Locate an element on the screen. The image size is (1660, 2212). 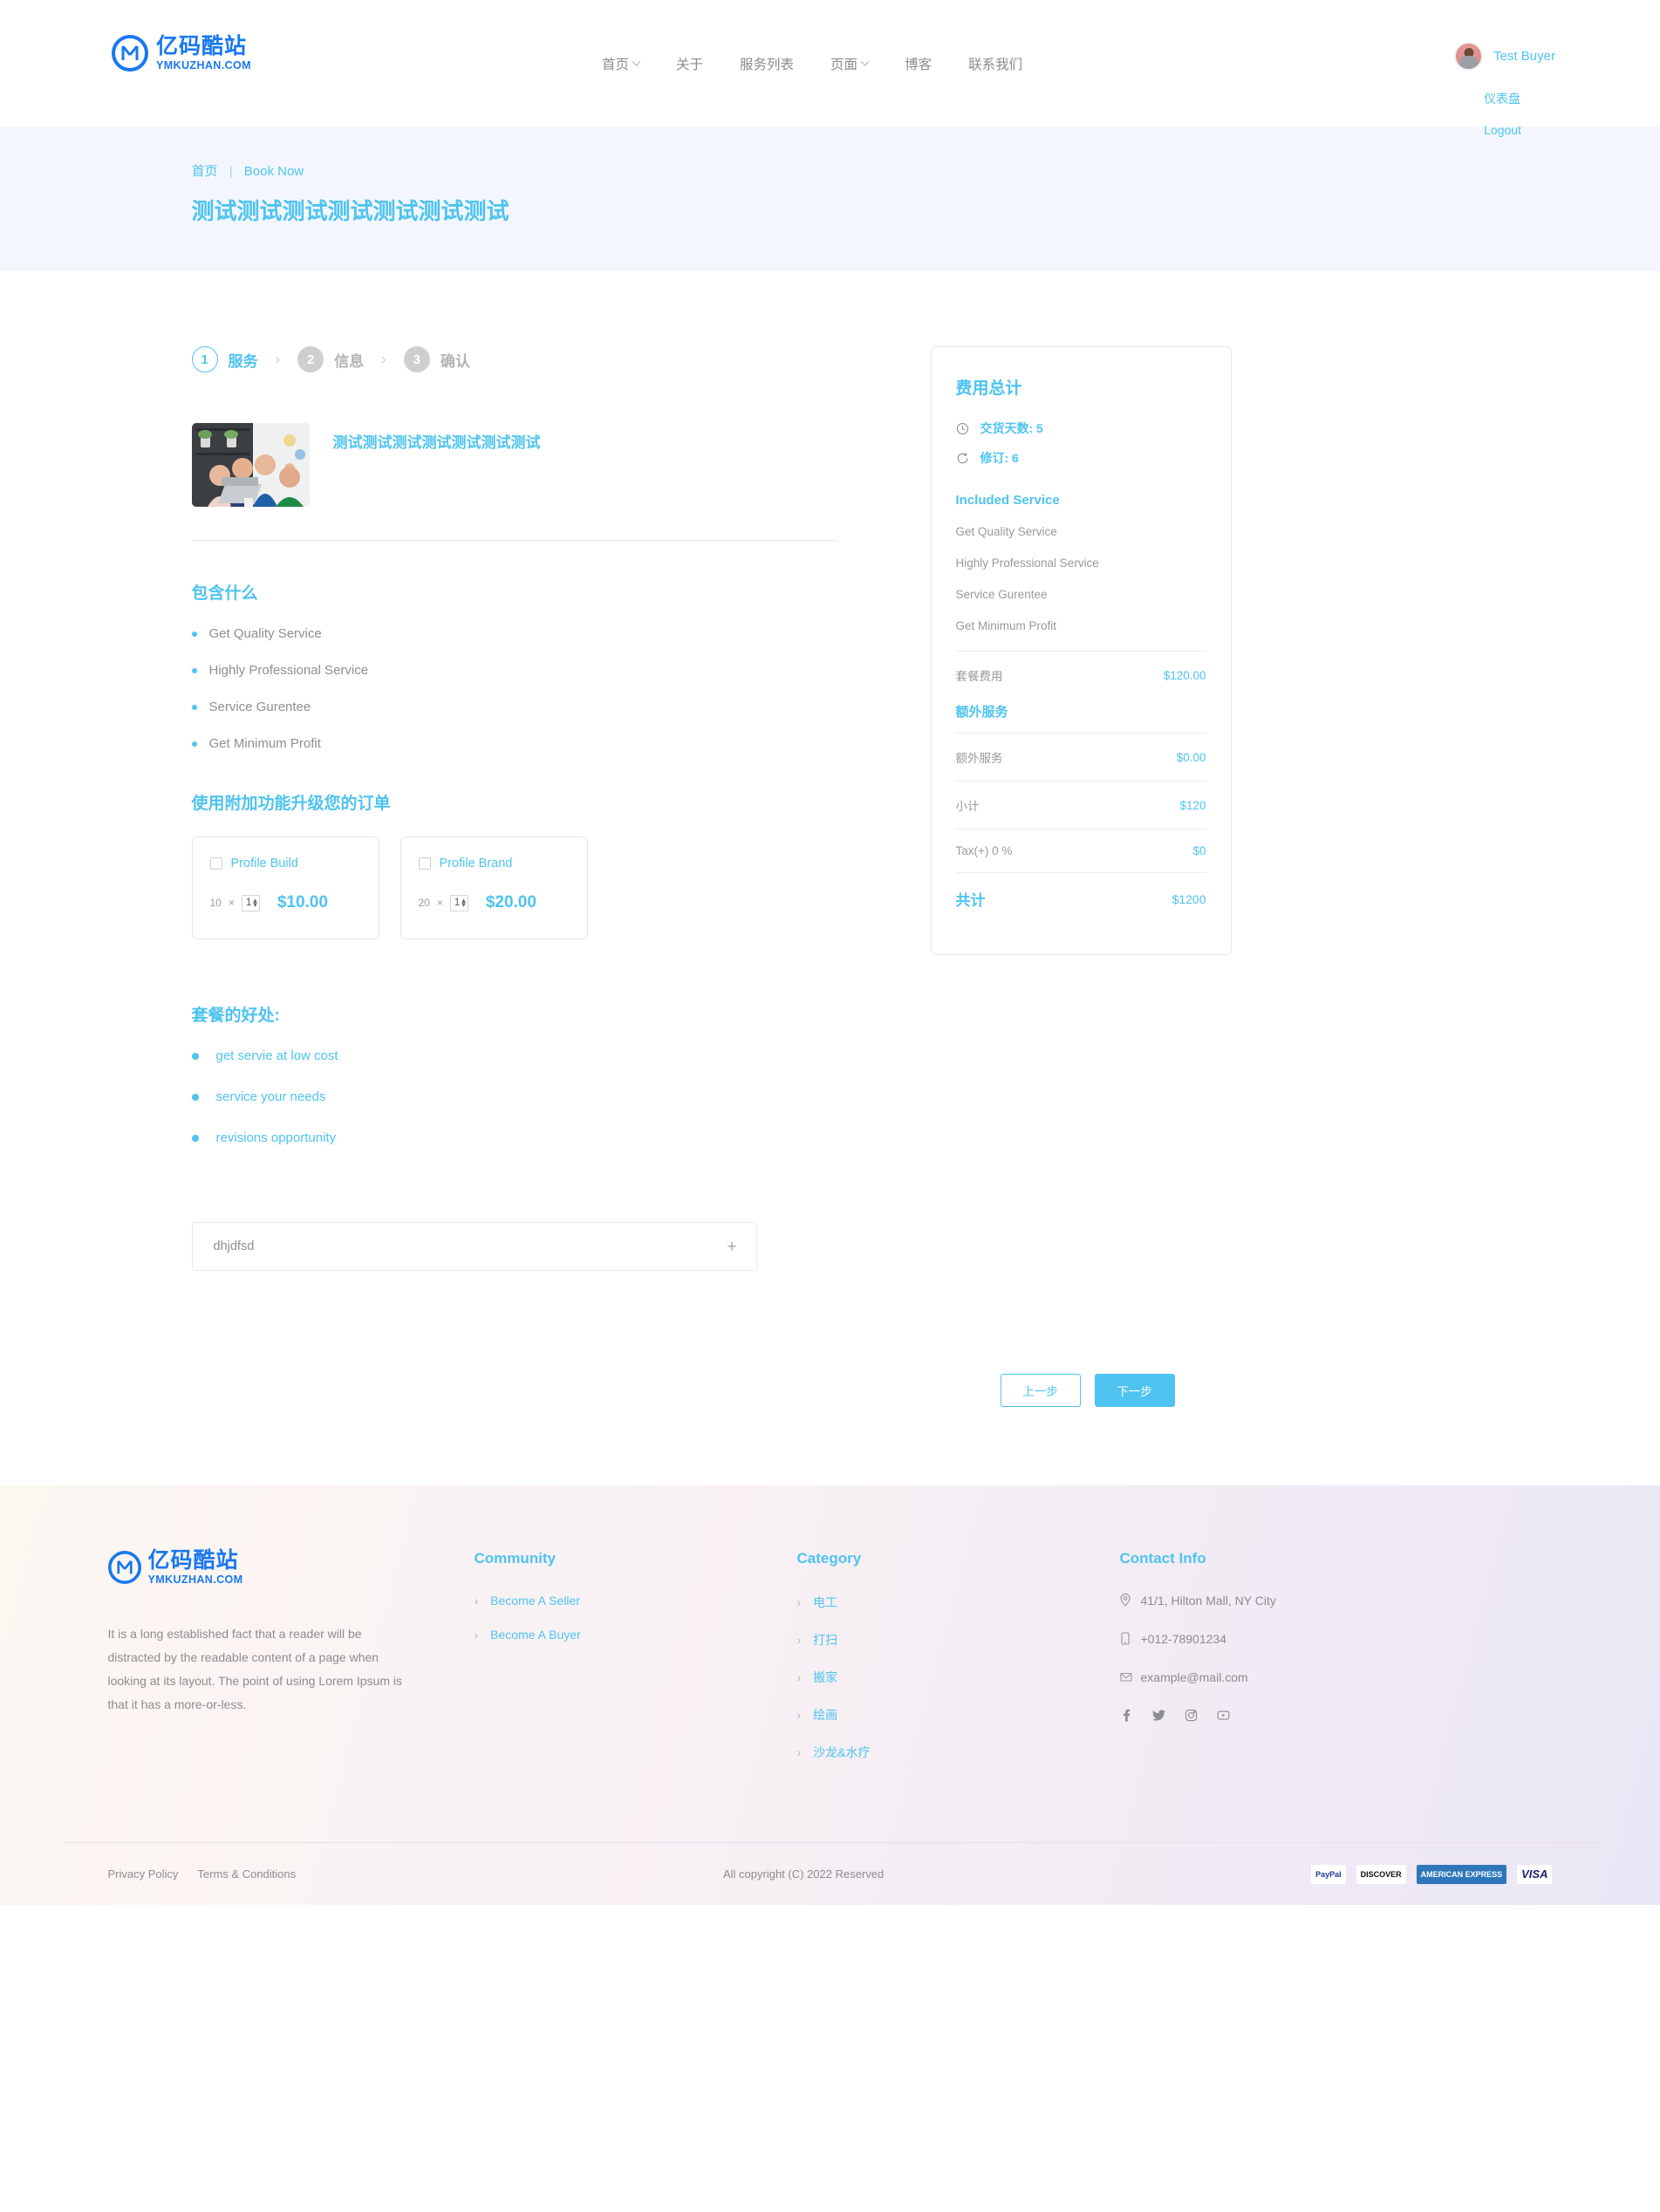
list-item: Highly Professional Service is located at coordinates (514, 670).